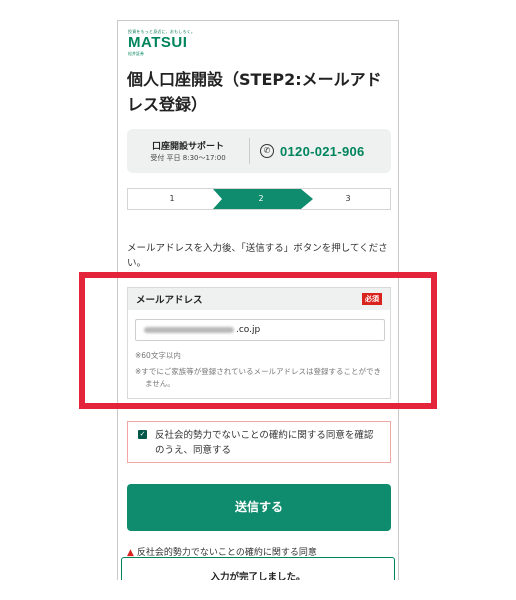 Image resolution: width=516 pixels, height=600 pixels. What do you see at coordinates (254, 92) in the screenshot?
I see `page-title: 個人口座開設（STEP2:メールアドレス登録）` at bounding box center [254, 92].